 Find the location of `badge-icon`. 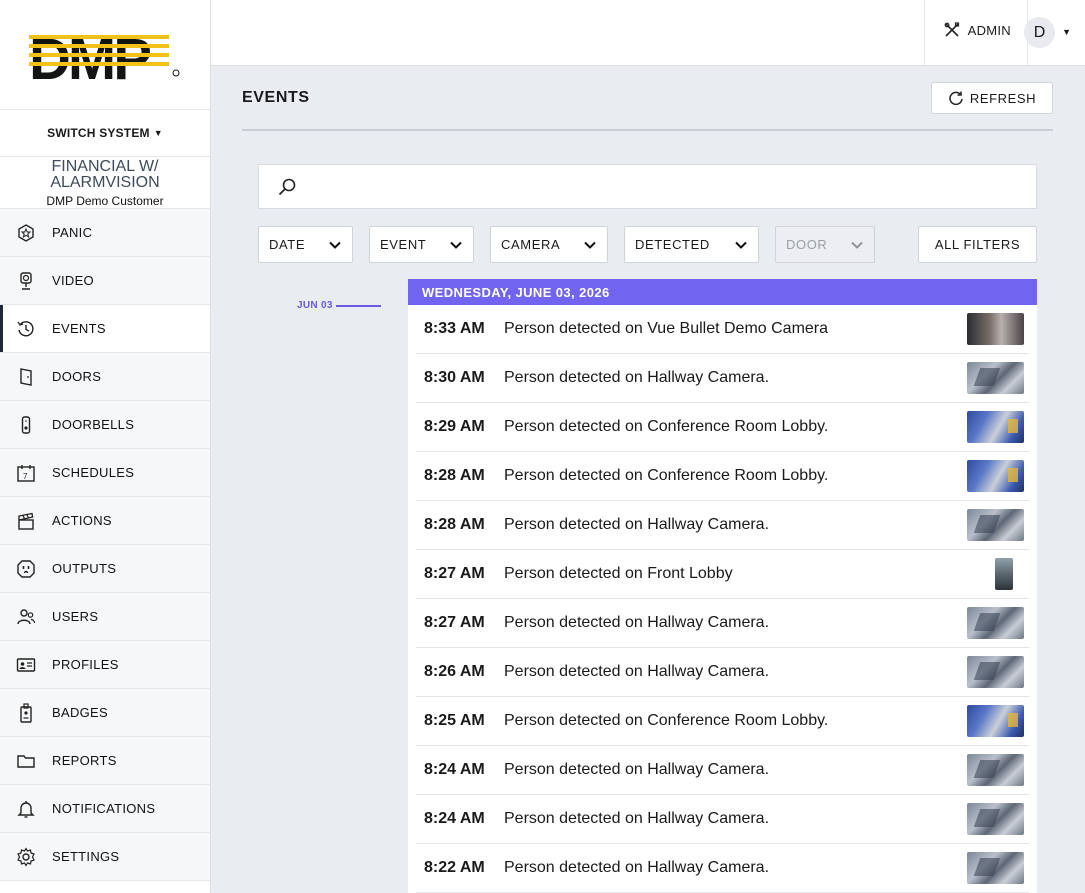

badge-icon is located at coordinates (26, 712).